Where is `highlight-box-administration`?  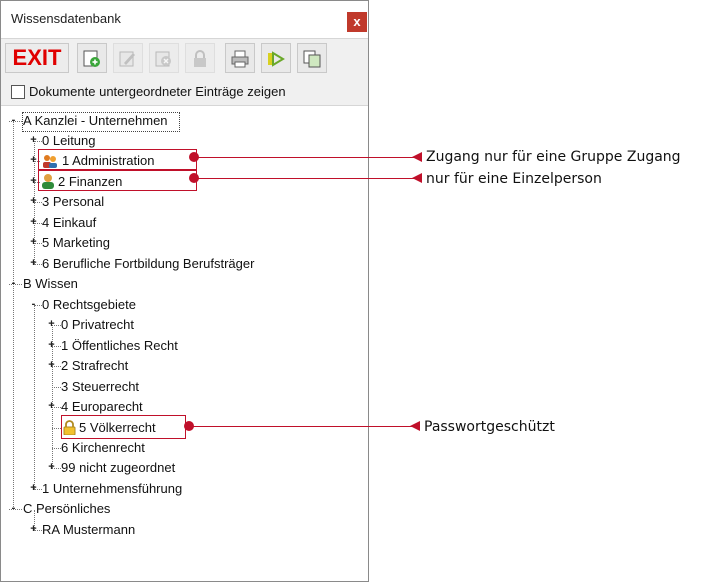
highlight-box-administration is located at coordinates (117, 159).